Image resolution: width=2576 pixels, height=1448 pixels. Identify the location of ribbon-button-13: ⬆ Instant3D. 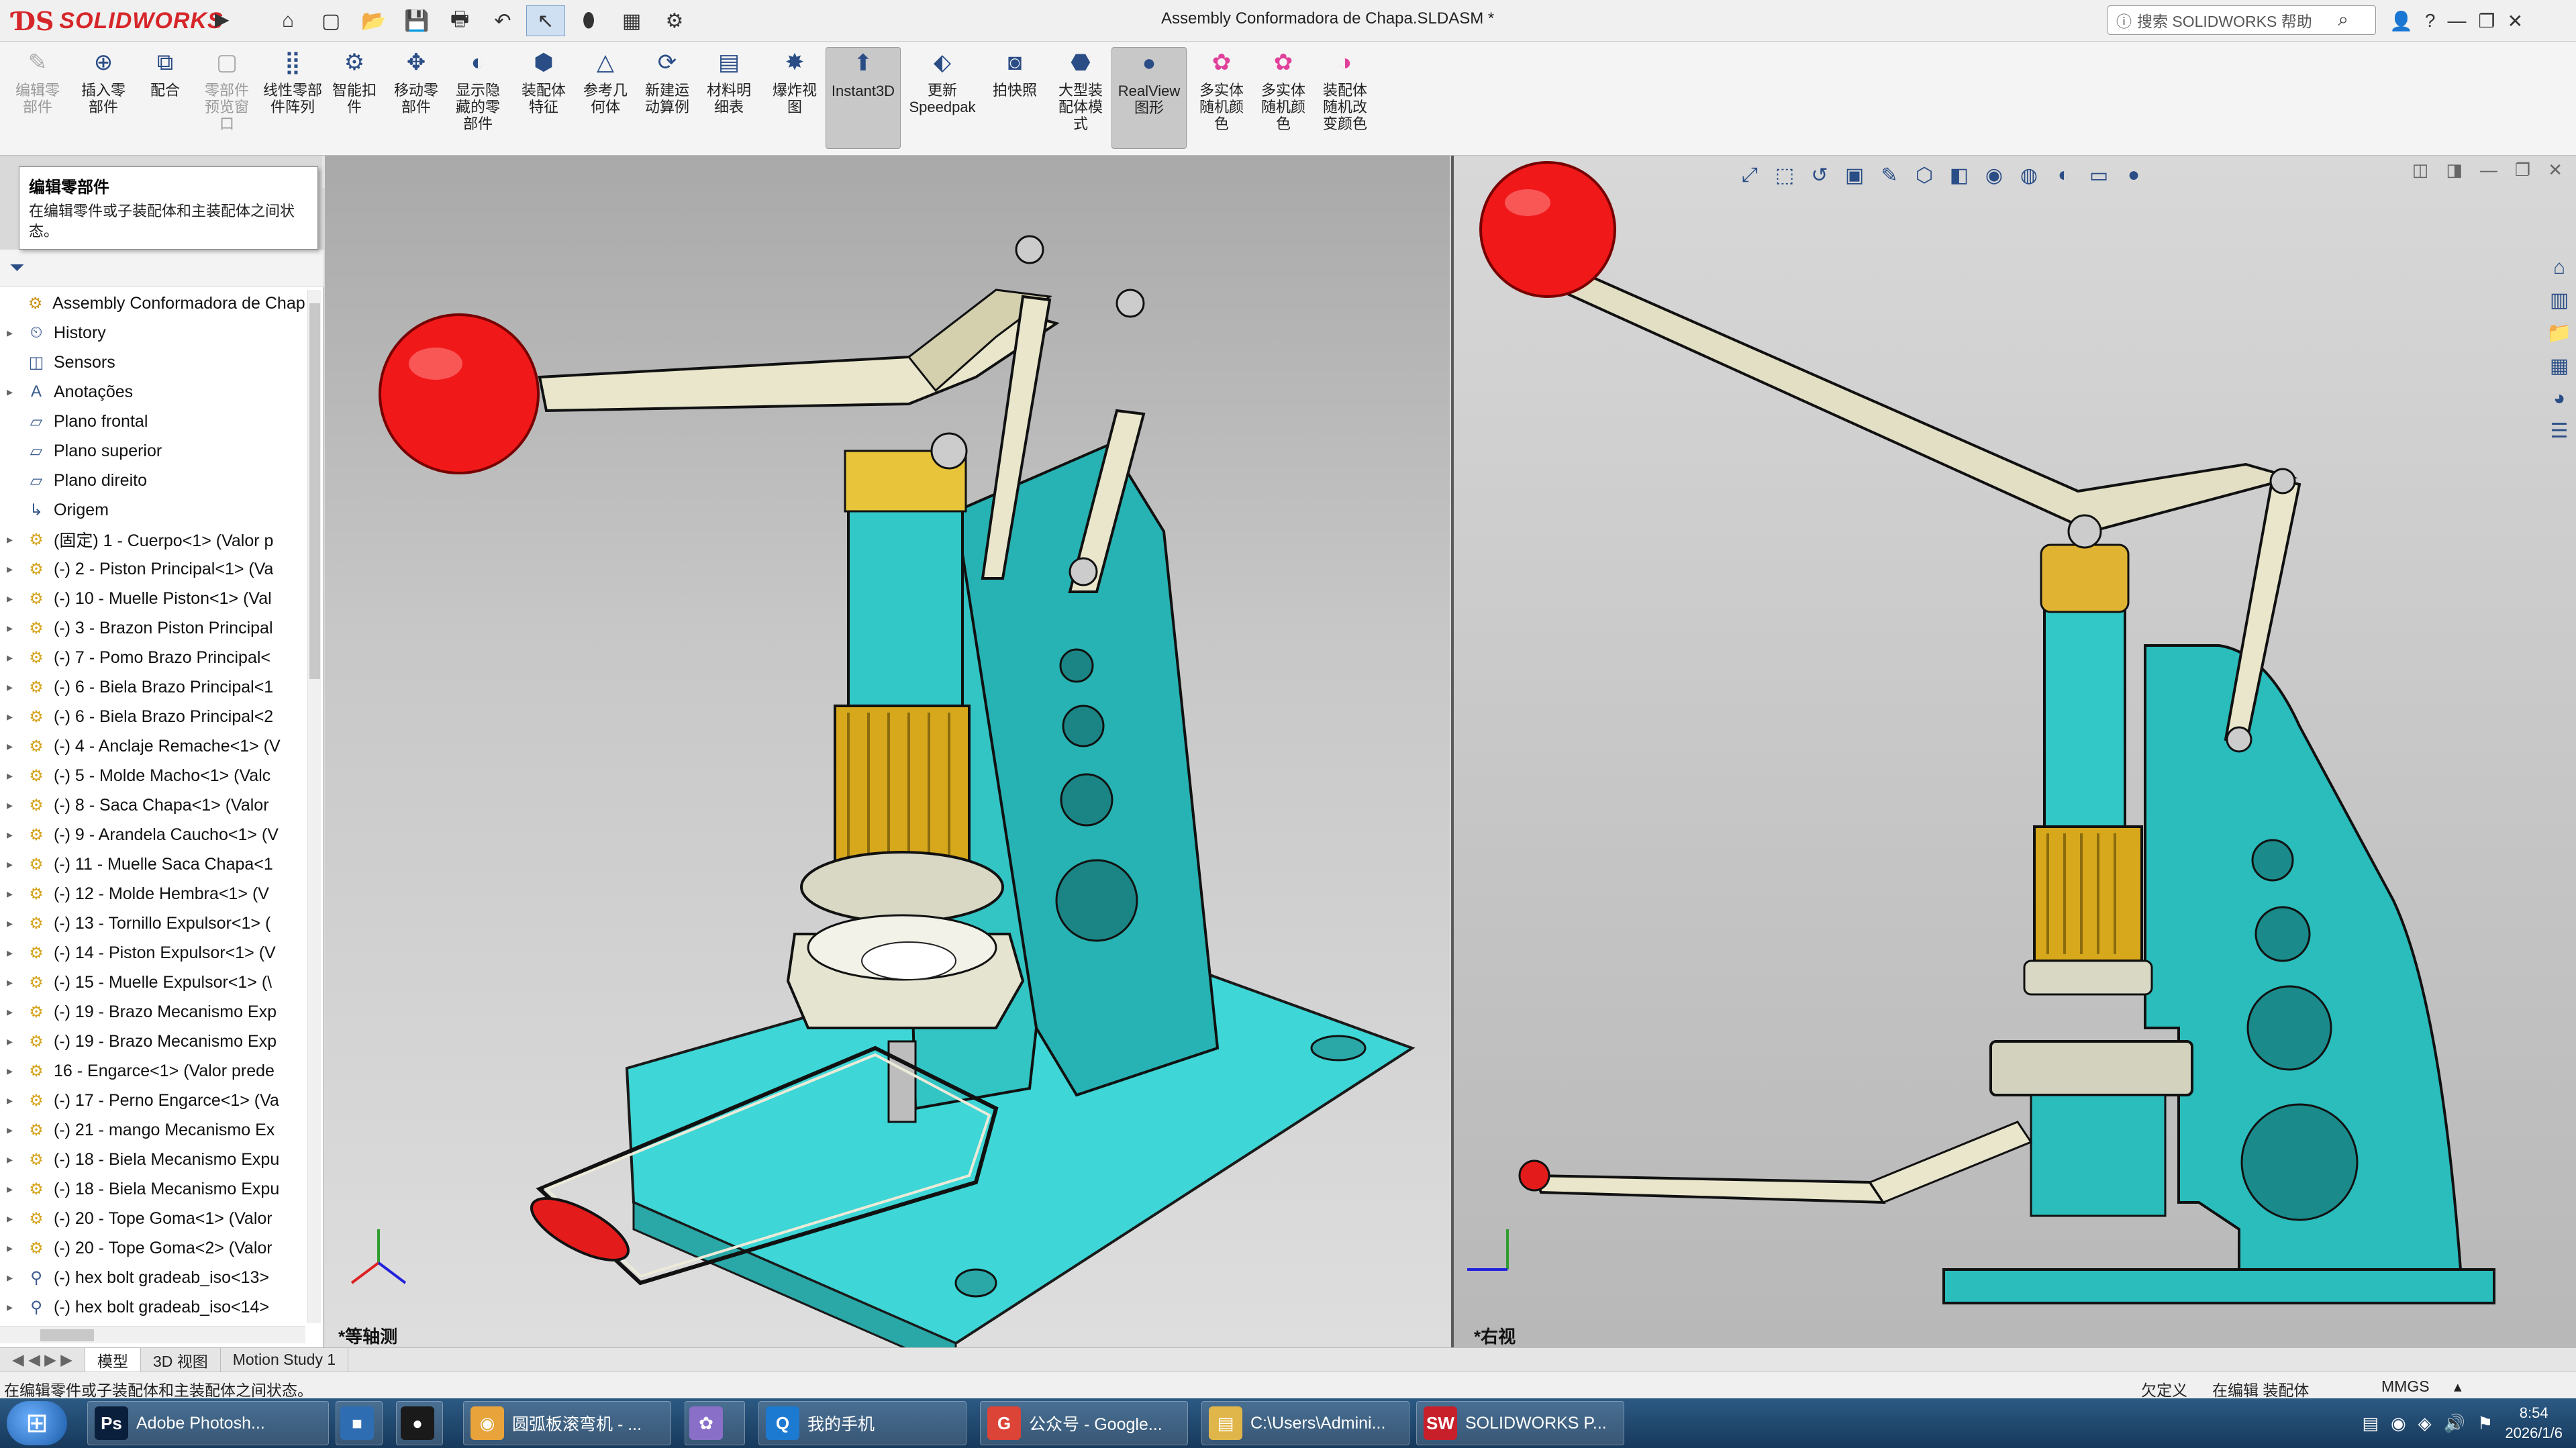
(863, 98).